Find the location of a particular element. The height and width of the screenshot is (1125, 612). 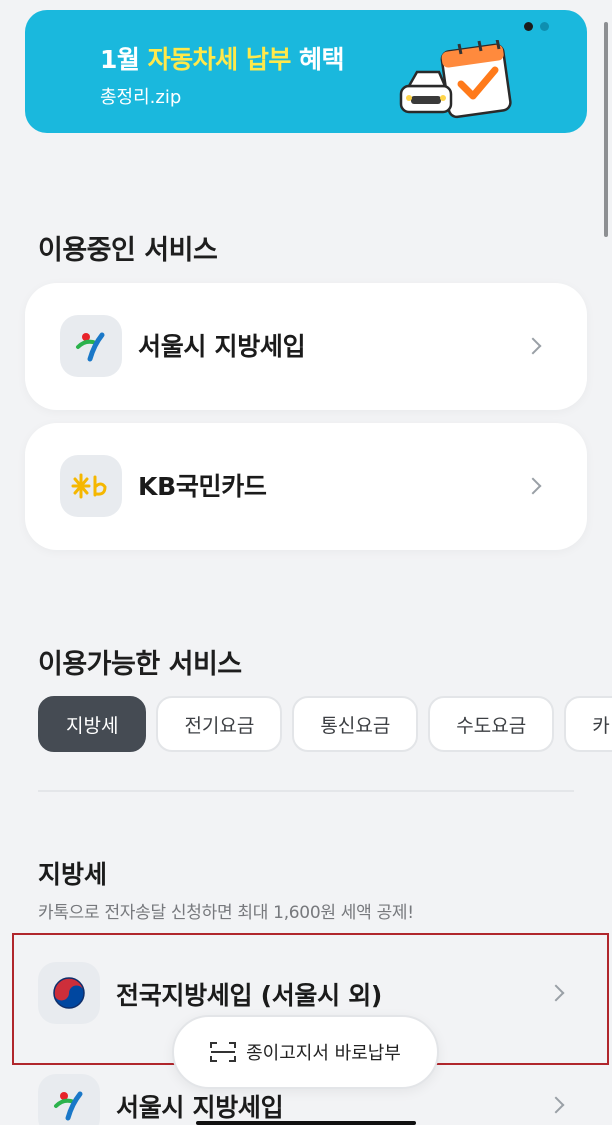

divider is located at coordinates (306, 791).